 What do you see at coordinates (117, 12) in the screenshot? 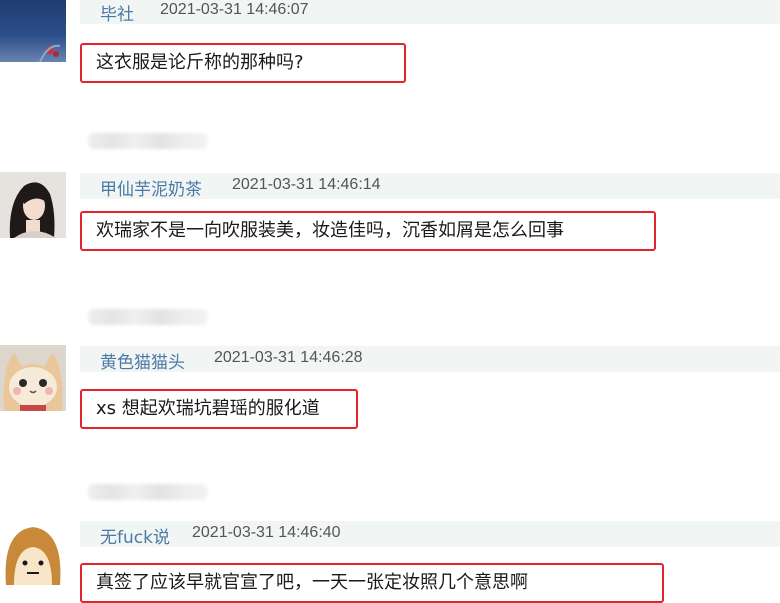
I see `username-link: 毕社` at bounding box center [117, 12].